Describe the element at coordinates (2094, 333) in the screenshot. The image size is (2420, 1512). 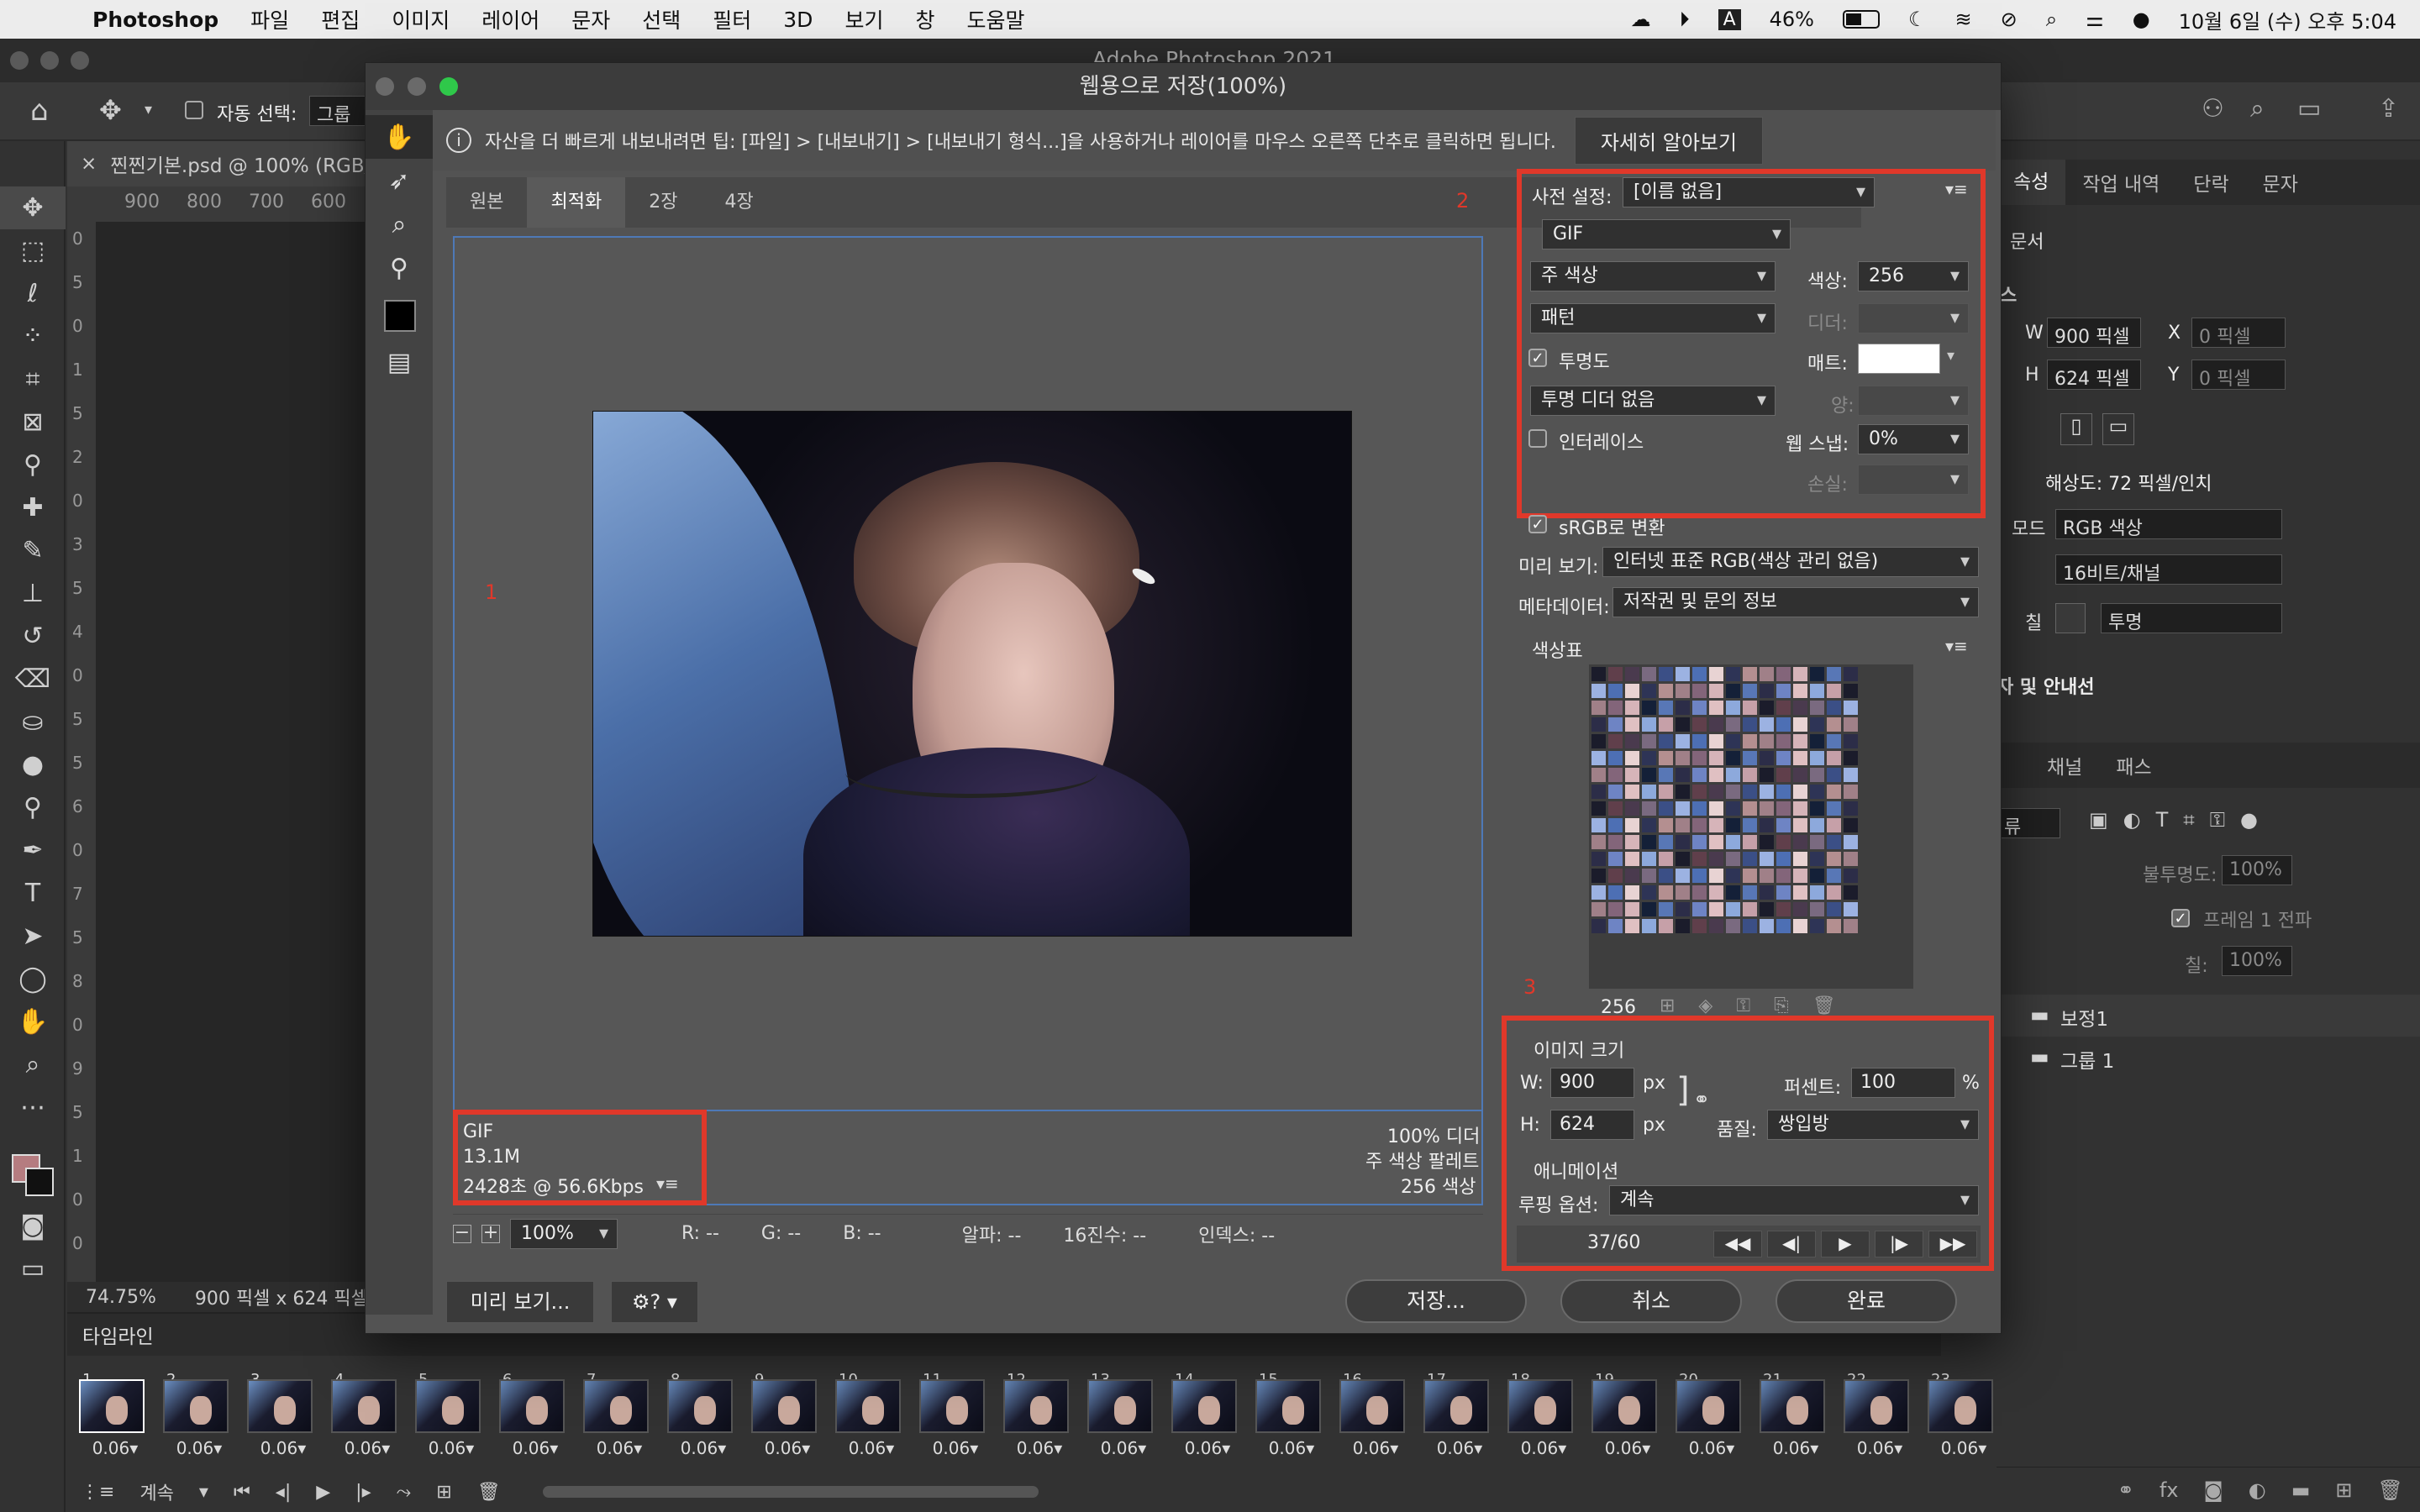
I see `canvas-width-field: 900 픽셀` at that location.